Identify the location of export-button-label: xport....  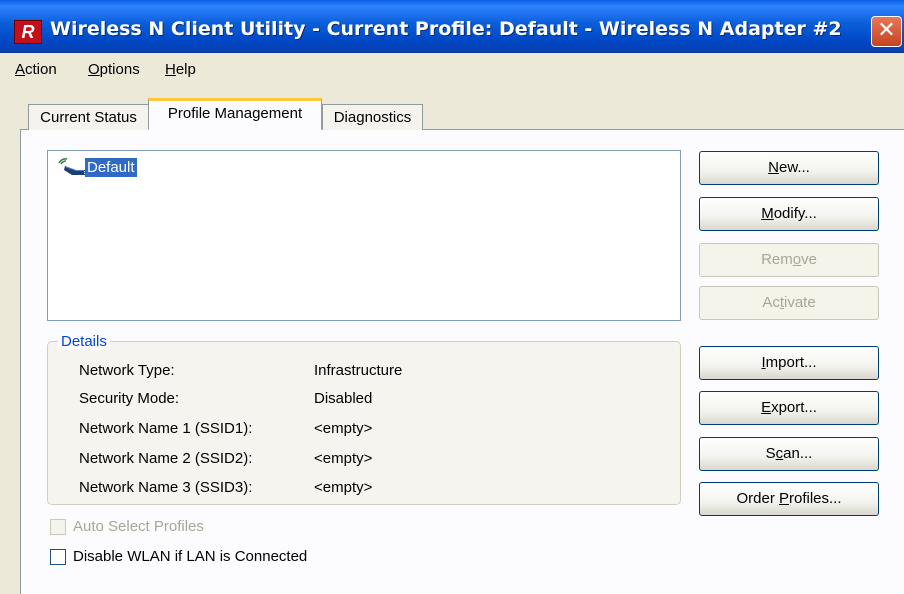
(794, 407).